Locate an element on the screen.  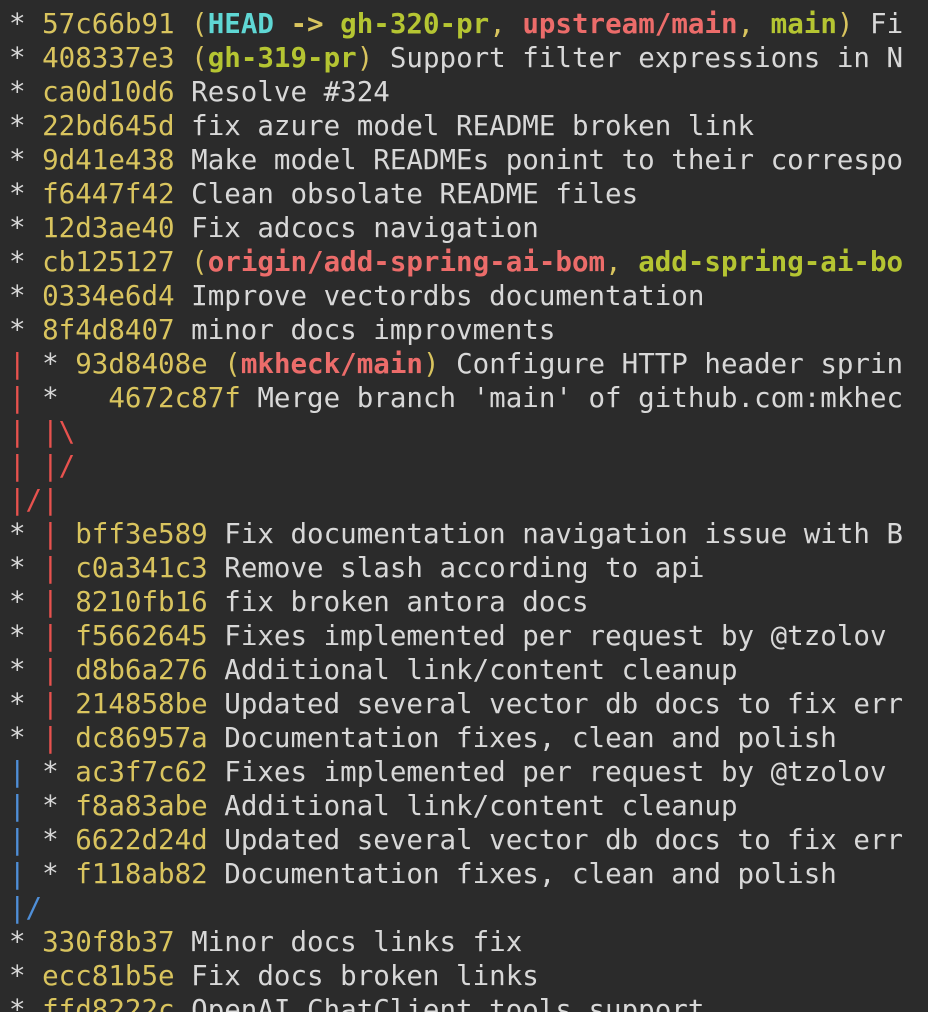
ref-remote-branch: mkheck/main is located at coordinates (332, 364).